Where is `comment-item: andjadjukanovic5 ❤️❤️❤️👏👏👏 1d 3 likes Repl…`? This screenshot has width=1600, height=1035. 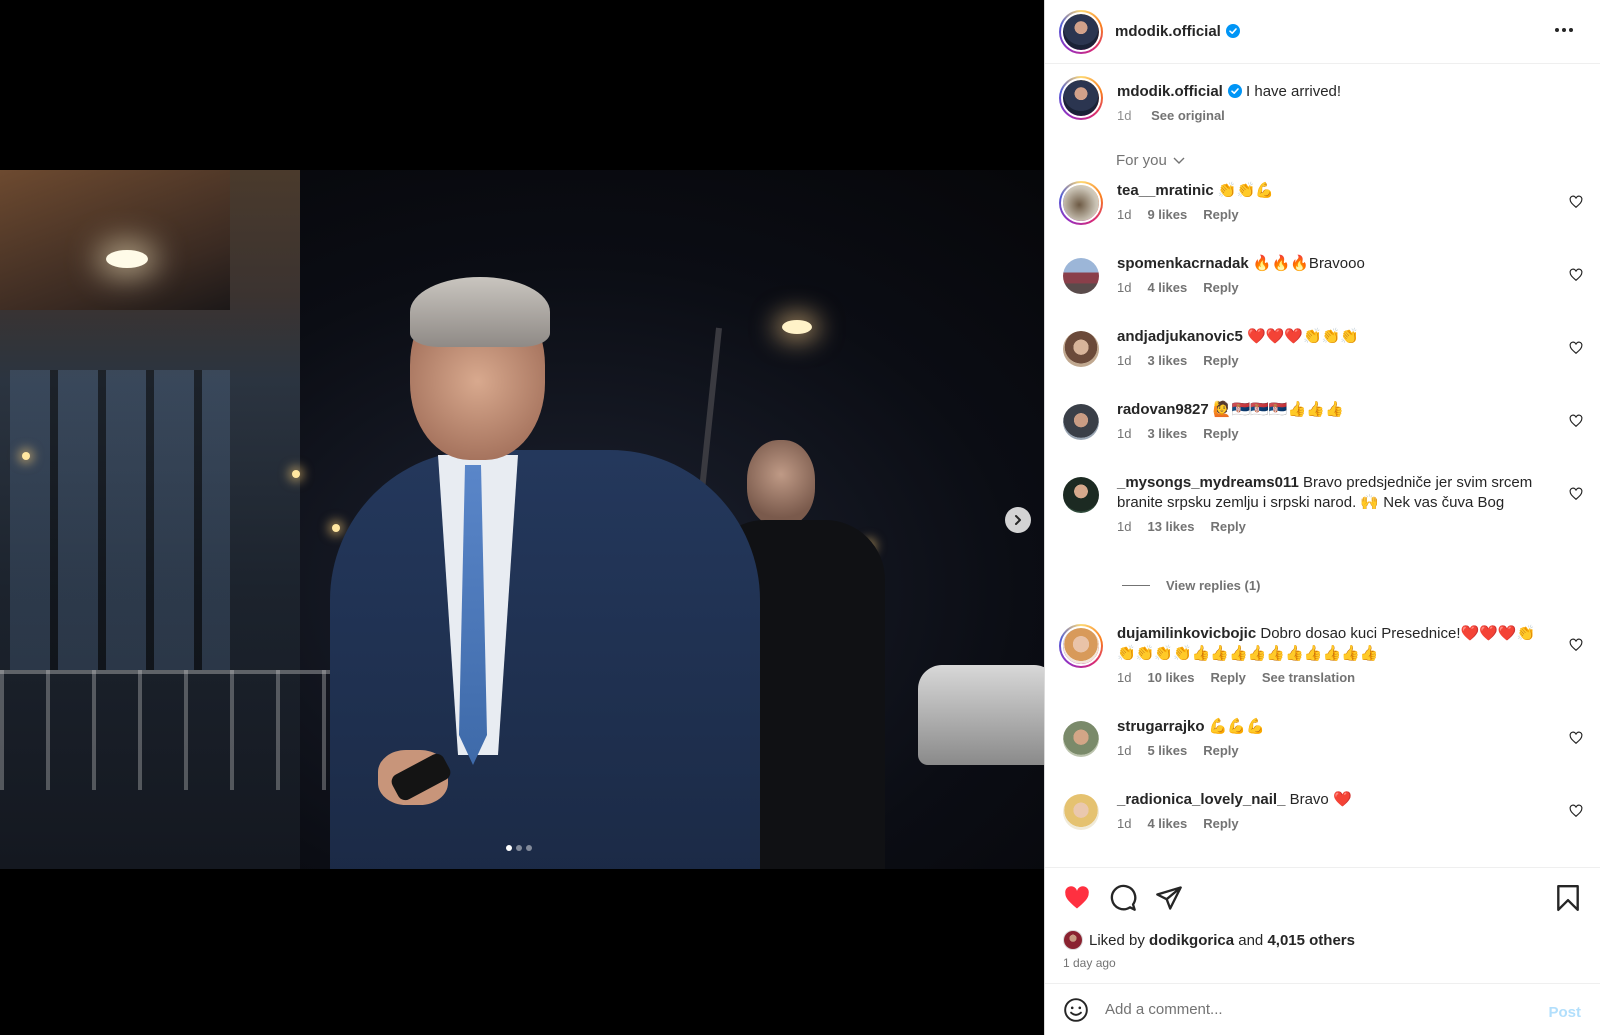 comment-item: andjadjukanovic5 ❤️❤️❤️👏👏👏 1d 3 likes Repl… is located at coordinates (1324, 349).